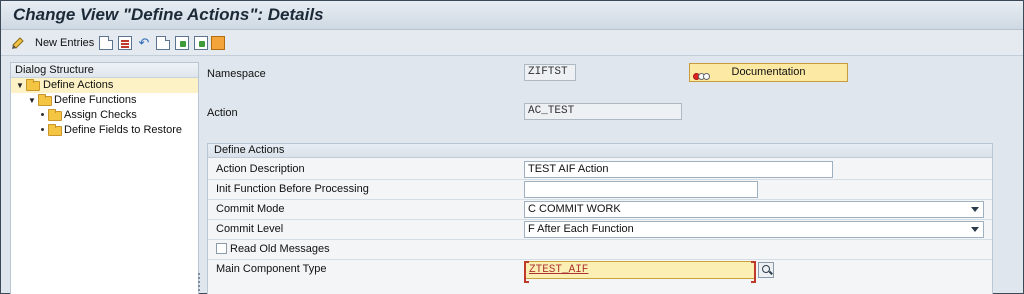 The height and width of the screenshot is (294, 1024). I want to click on delete-icon, so click(125, 43).